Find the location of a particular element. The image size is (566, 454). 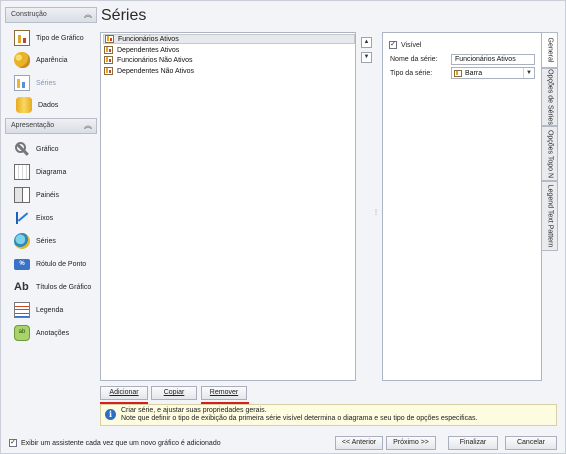

nav-item-rotulo-de-ponto: % Rótulo de Ponto is located at coordinates (55, 264).